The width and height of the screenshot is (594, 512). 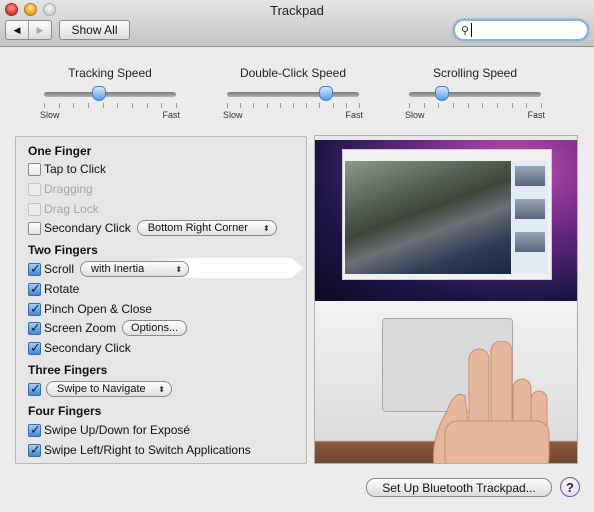 I want to click on scroll-inertia-popup: with Inertia ⬍, so click(x=135, y=269).